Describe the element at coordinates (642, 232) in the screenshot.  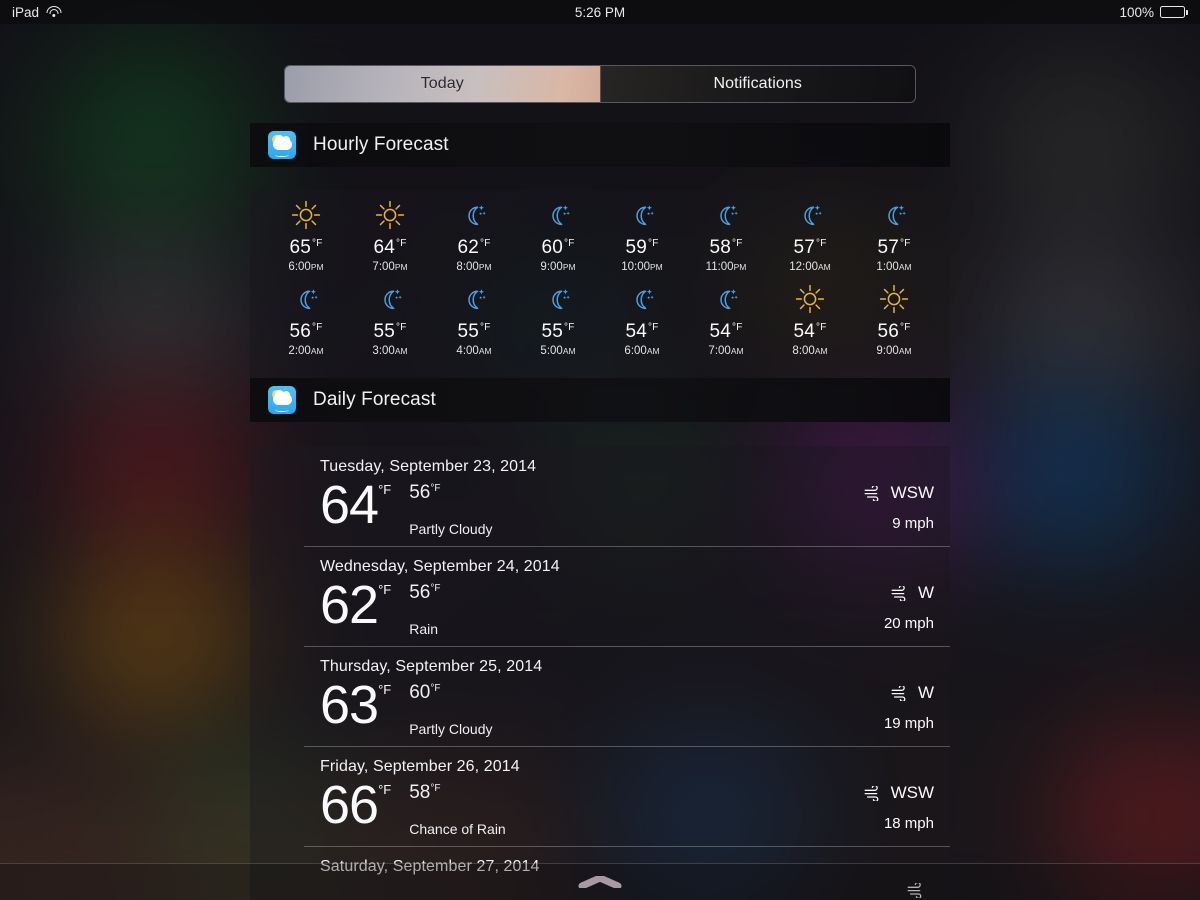
I see `hourly-cell: 59 °F 10:00 PM` at that location.